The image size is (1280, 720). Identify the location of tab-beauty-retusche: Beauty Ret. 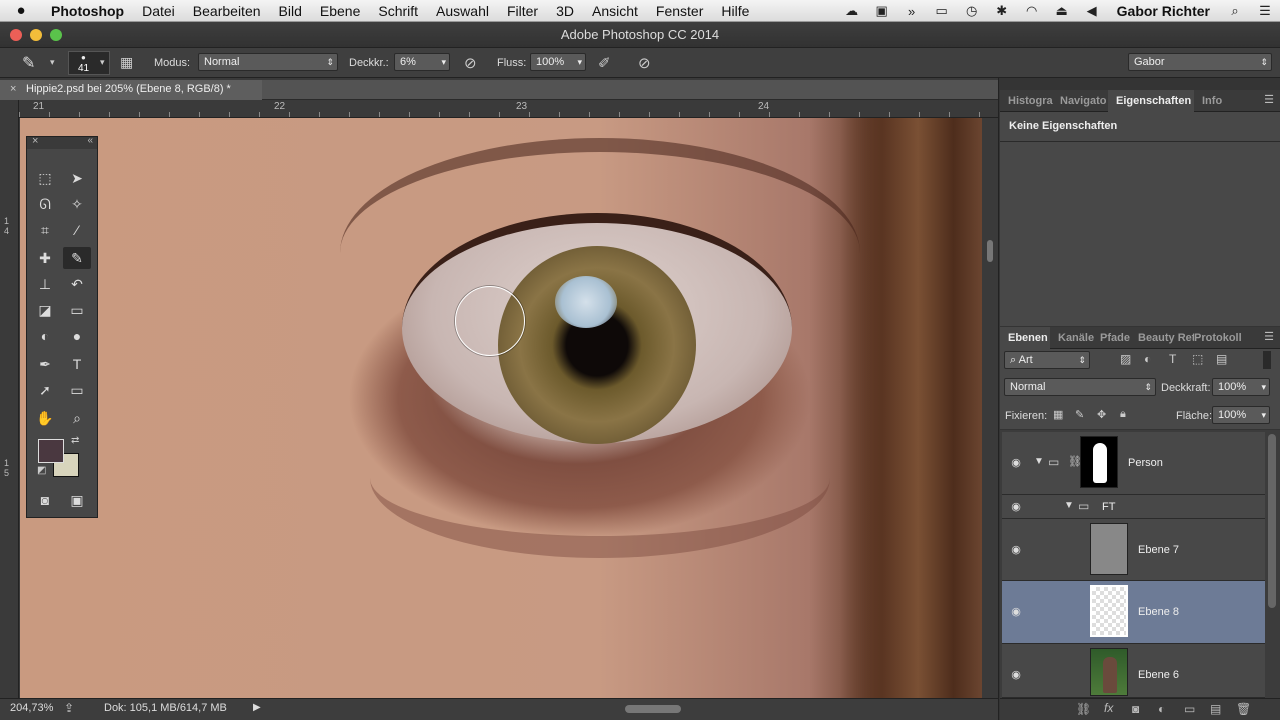
(1162, 338).